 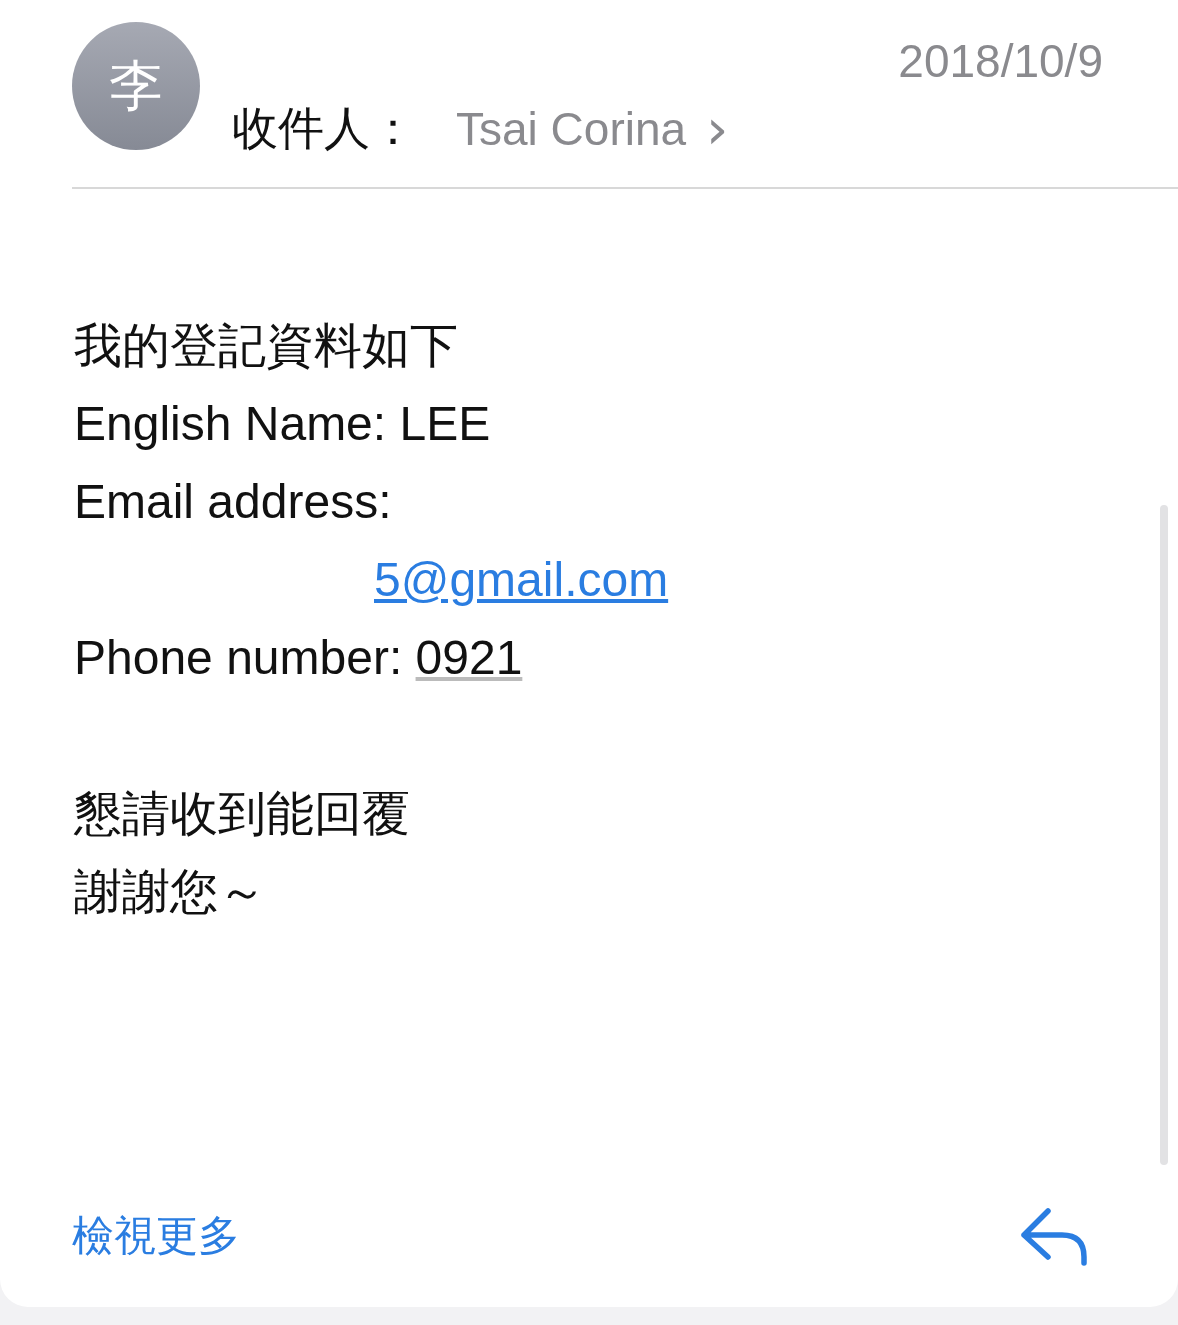 I want to click on body-line: English Name: LEE, so click(x=283, y=424).